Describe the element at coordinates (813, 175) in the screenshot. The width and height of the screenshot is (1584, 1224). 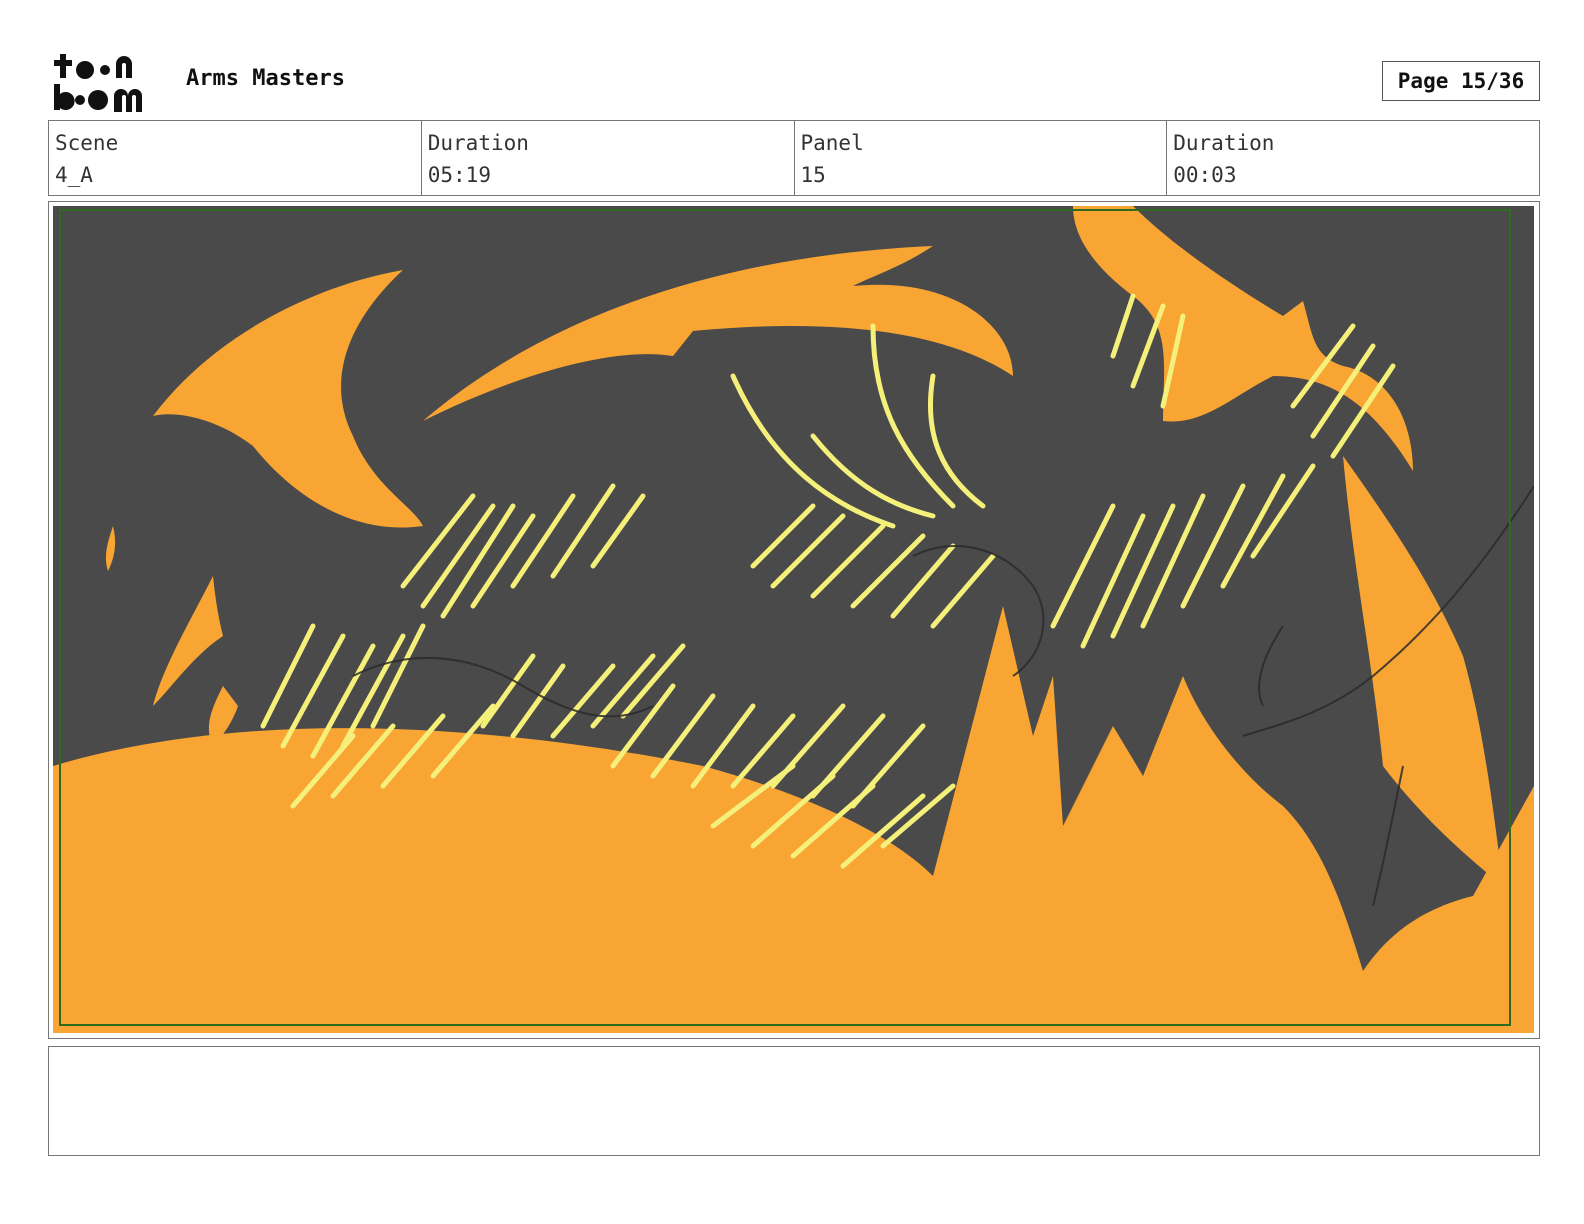
I see `panel-value: 15` at that location.